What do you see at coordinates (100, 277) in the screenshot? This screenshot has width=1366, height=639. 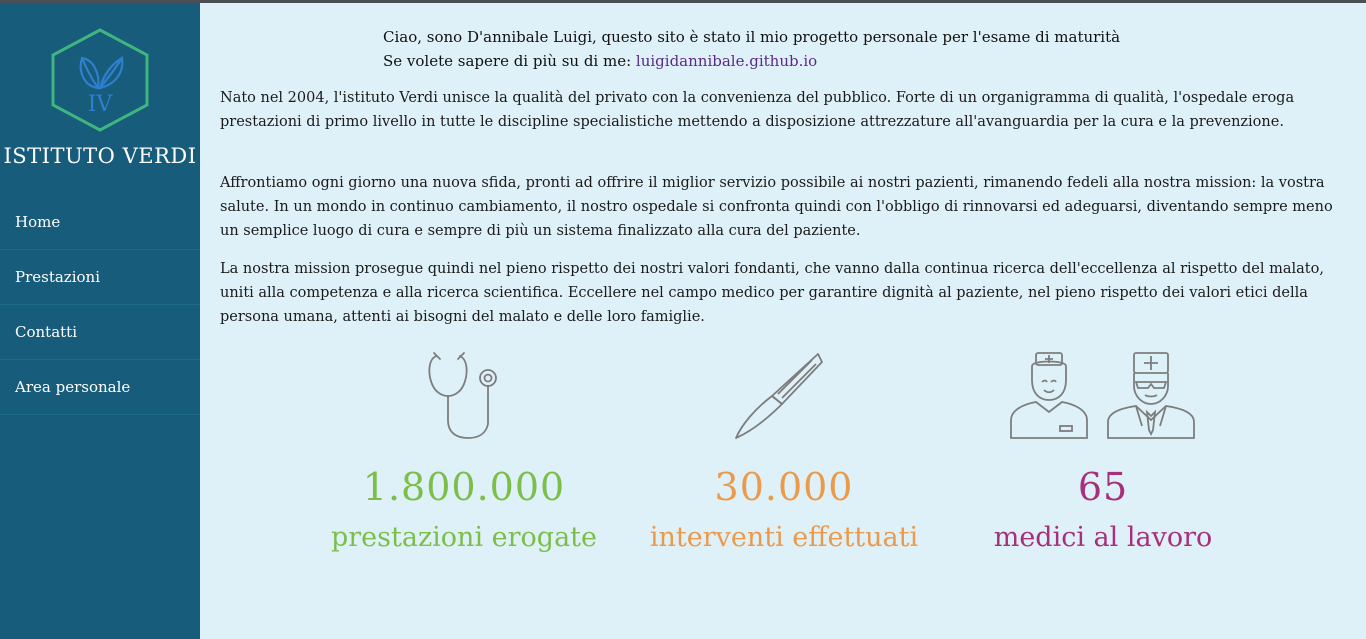 I see `nav-item-prestazioni: Prestazioni` at bounding box center [100, 277].